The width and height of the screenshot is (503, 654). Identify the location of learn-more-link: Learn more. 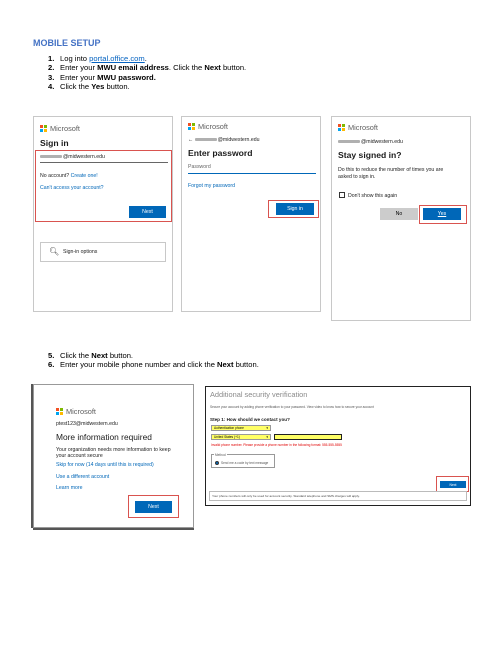
(69, 488).